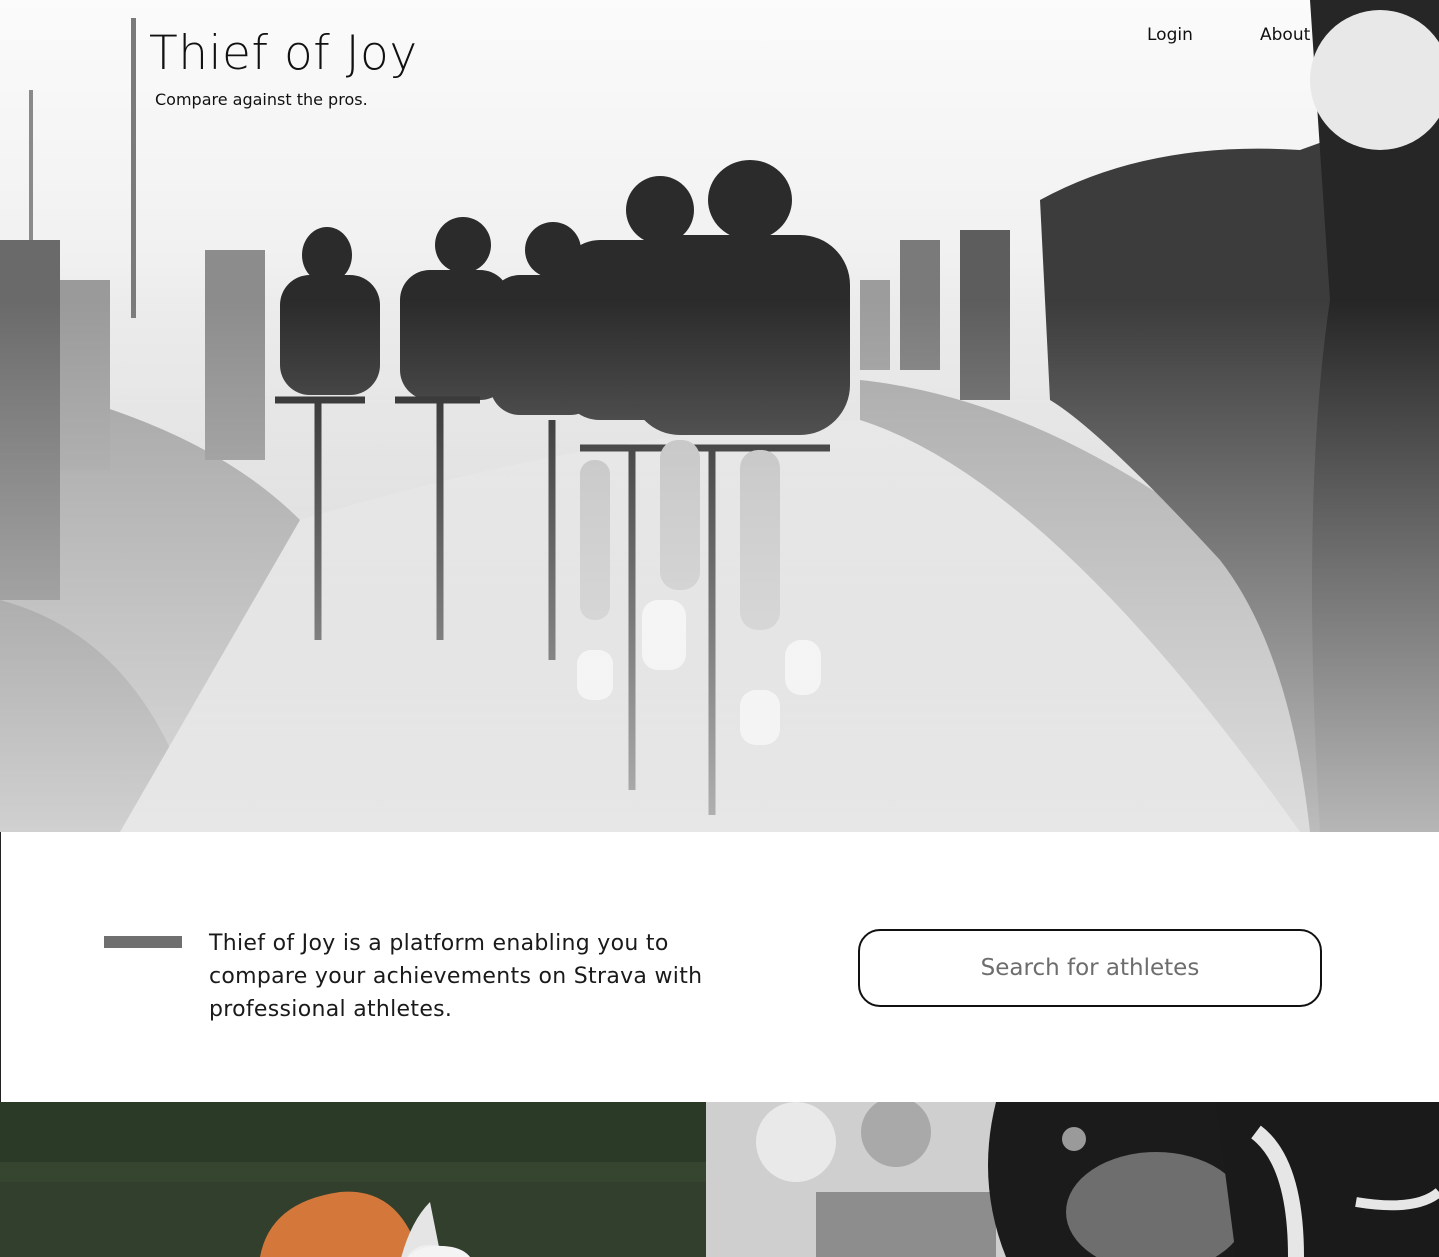 The width and height of the screenshot is (1439, 1257). I want to click on gallery-card-orange-cyclist, so click(353, 1179).